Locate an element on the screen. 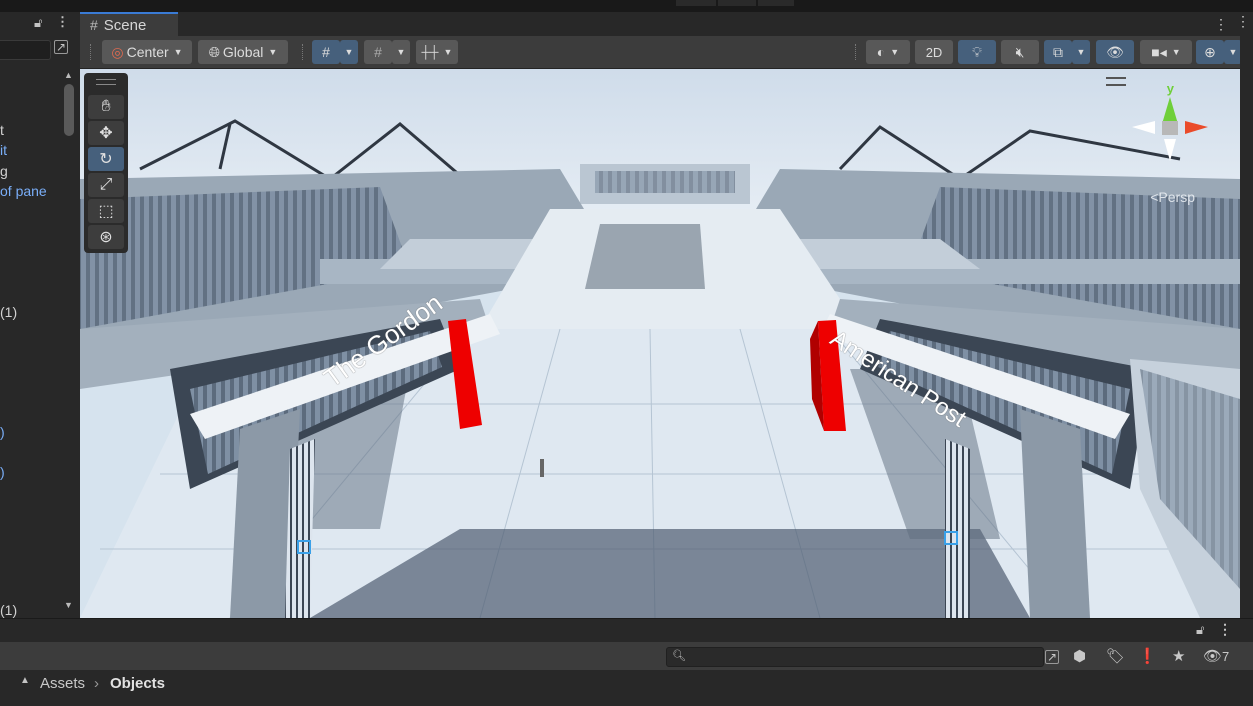 Image resolution: width=1253 pixels, height=706 pixels. transform-tool-button: ⊛ is located at coordinates (106, 237).